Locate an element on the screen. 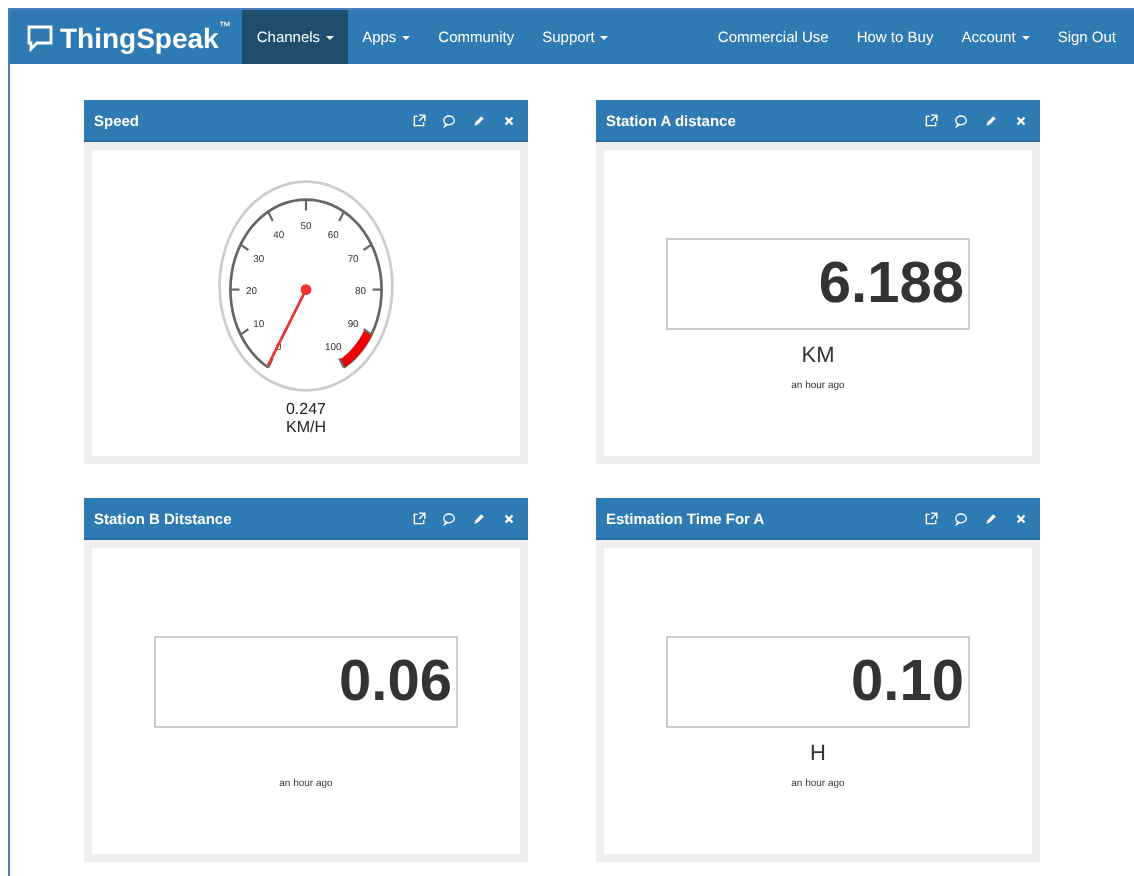 This screenshot has height=876, width=1134. danger-zone-arc is located at coordinates (356, 349).